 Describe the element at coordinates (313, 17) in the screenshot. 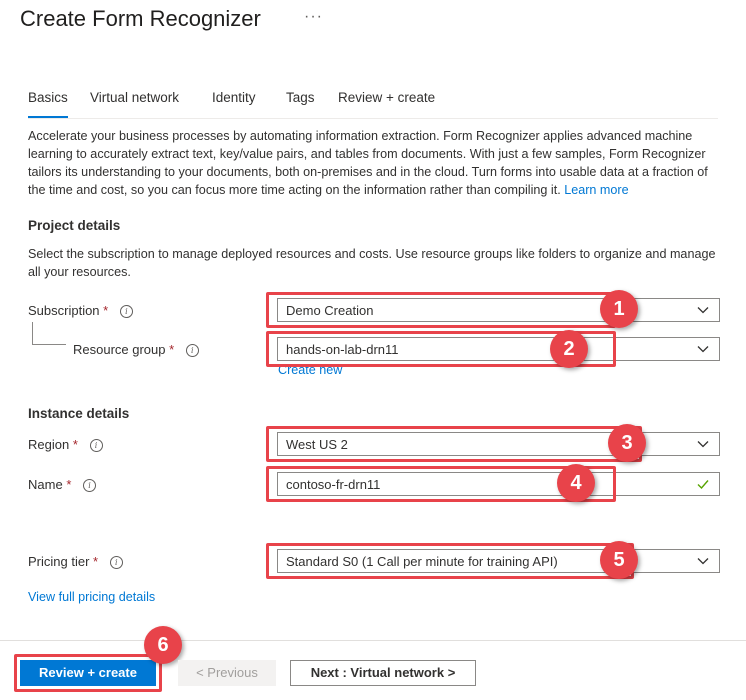

I see `more-options-icon: ···` at that location.